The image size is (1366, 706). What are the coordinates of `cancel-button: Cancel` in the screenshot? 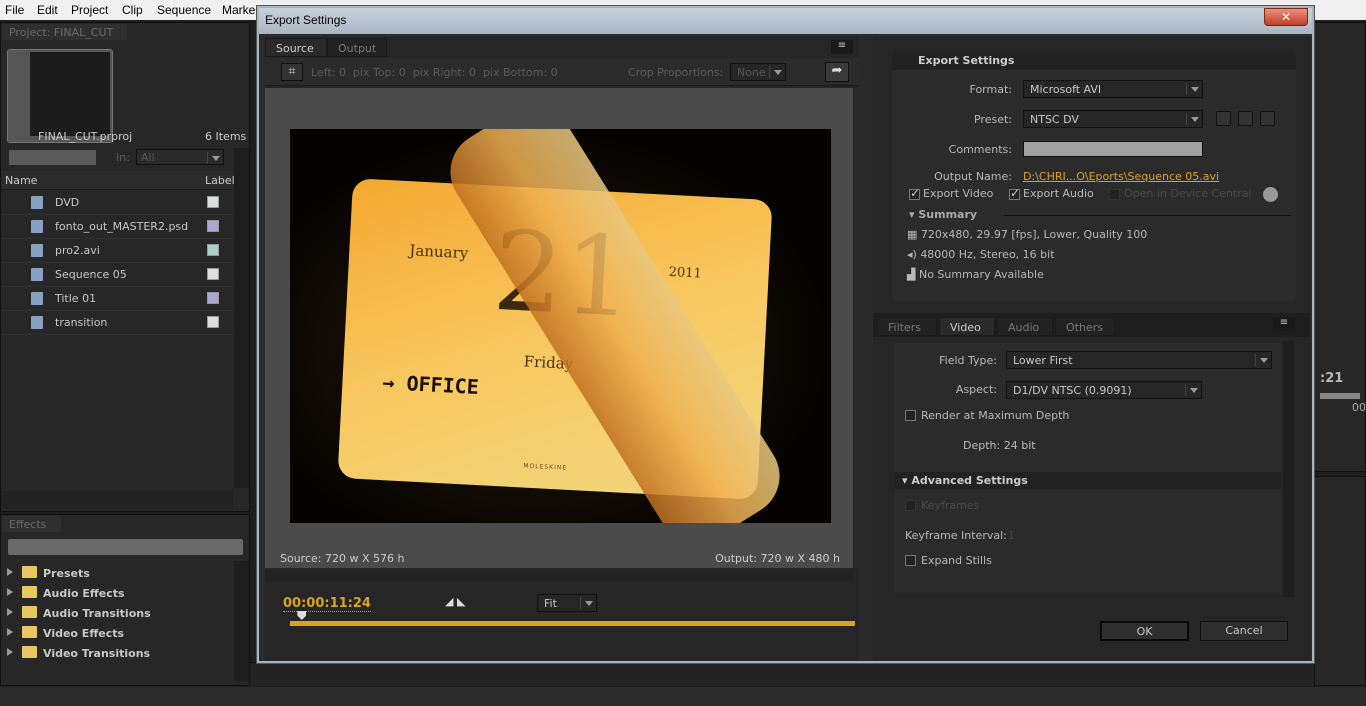 It's located at (1244, 631).